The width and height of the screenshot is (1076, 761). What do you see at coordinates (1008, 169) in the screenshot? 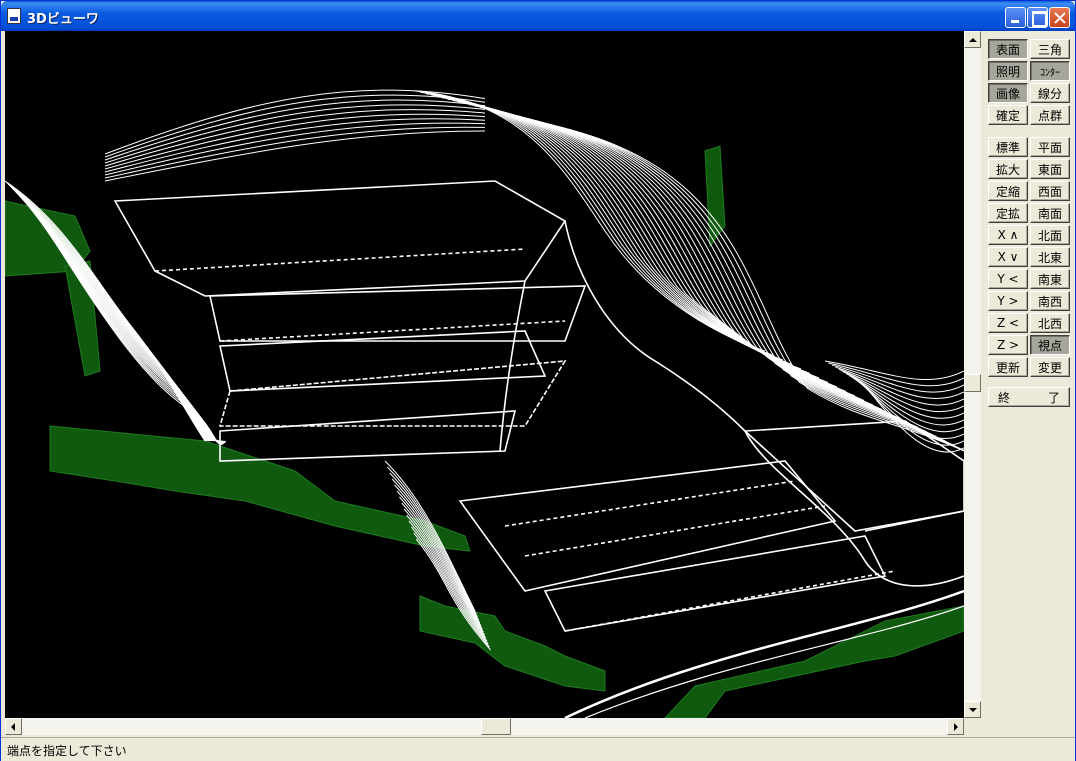
I see `zoom-in-button: 拡大` at bounding box center [1008, 169].